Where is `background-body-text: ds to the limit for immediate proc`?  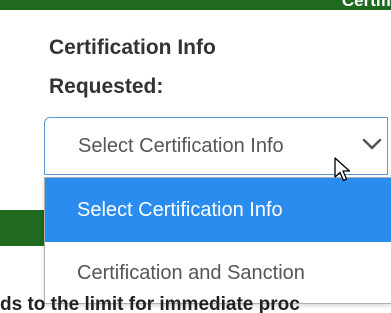
background-body-text: ds to the limit for immediate proc is located at coordinates (195, 302).